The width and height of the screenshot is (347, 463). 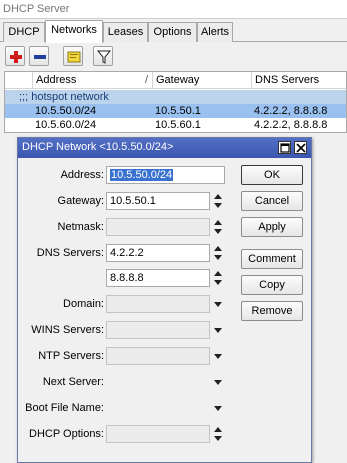 What do you see at coordinates (64, 408) in the screenshot?
I see `boot-file-name-label: Boot File Name:` at bounding box center [64, 408].